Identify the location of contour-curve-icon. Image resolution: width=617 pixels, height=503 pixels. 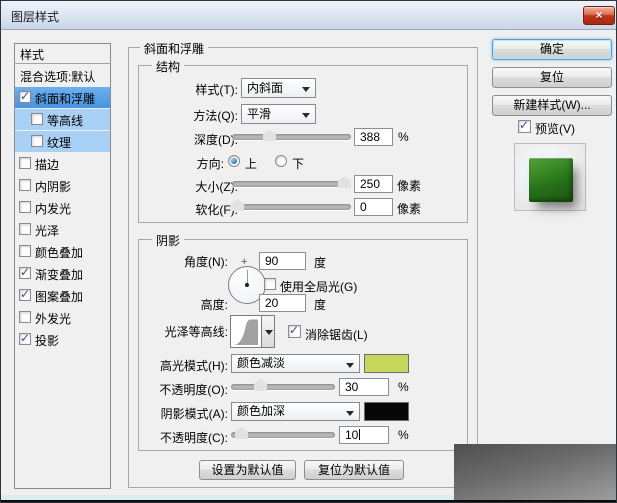
(246, 332).